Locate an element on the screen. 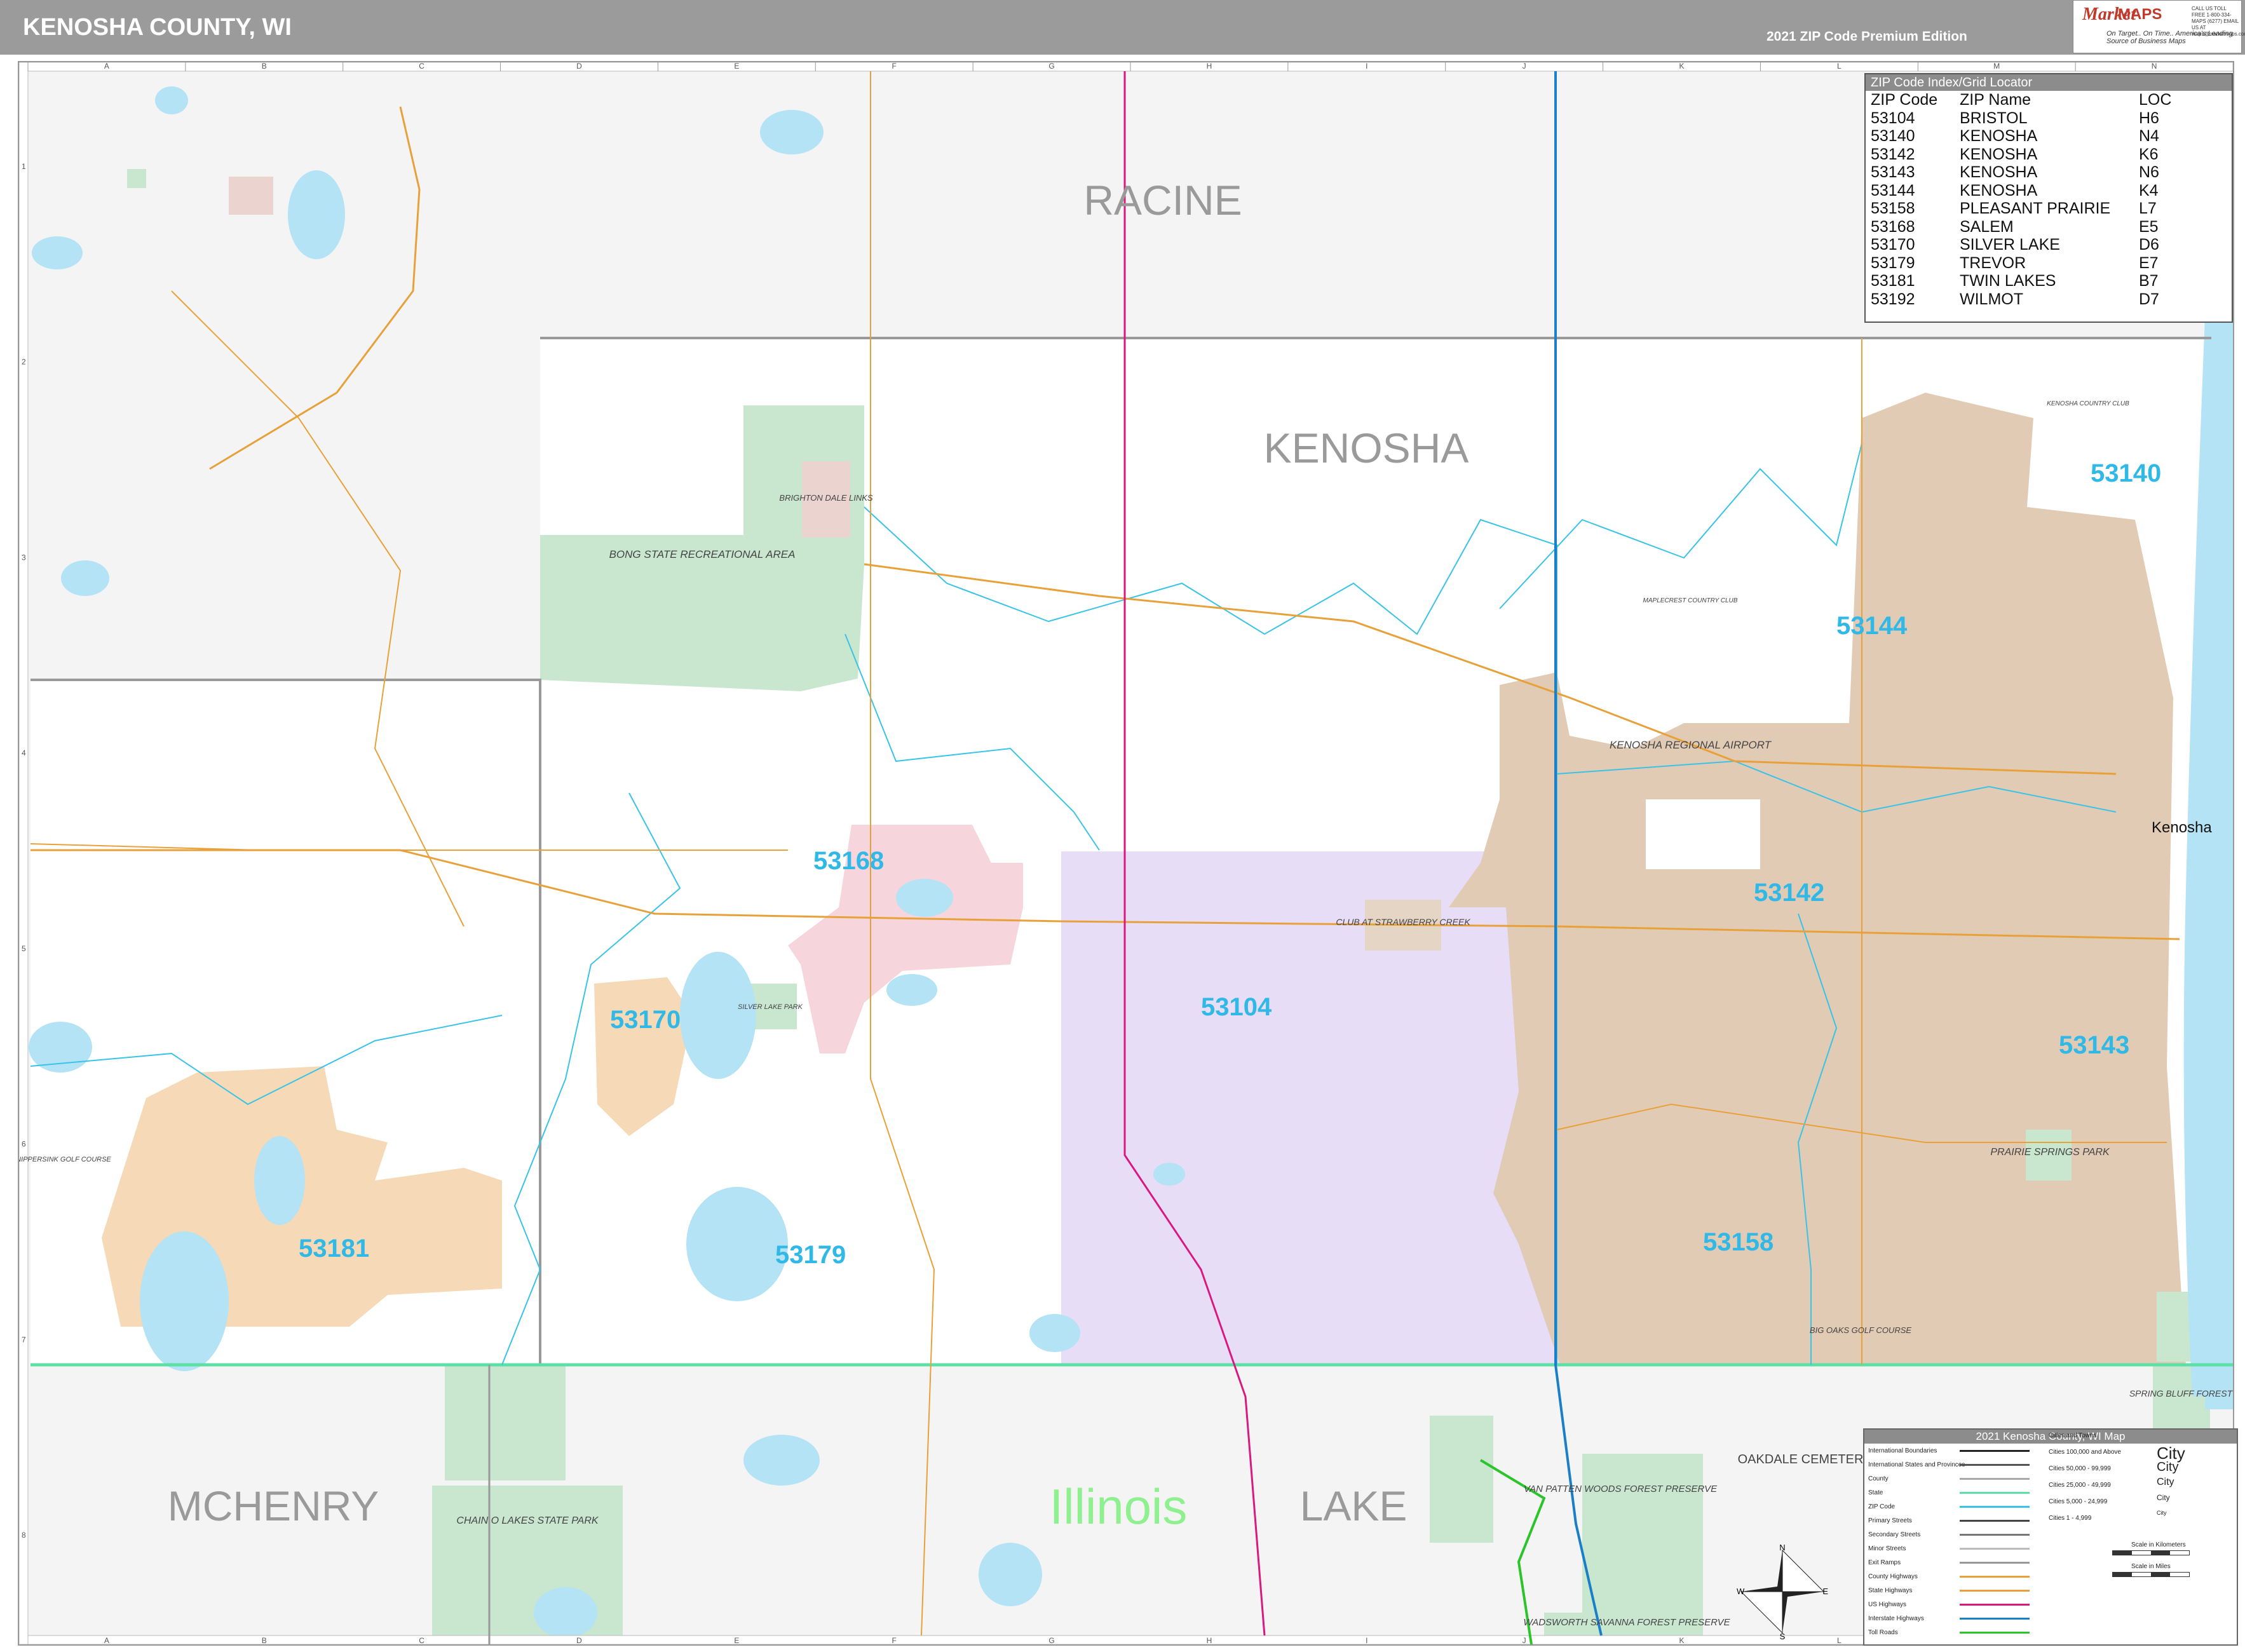 The height and width of the screenshot is (1652, 2245). zip-index-loc: B7 is located at coordinates (2149, 281).